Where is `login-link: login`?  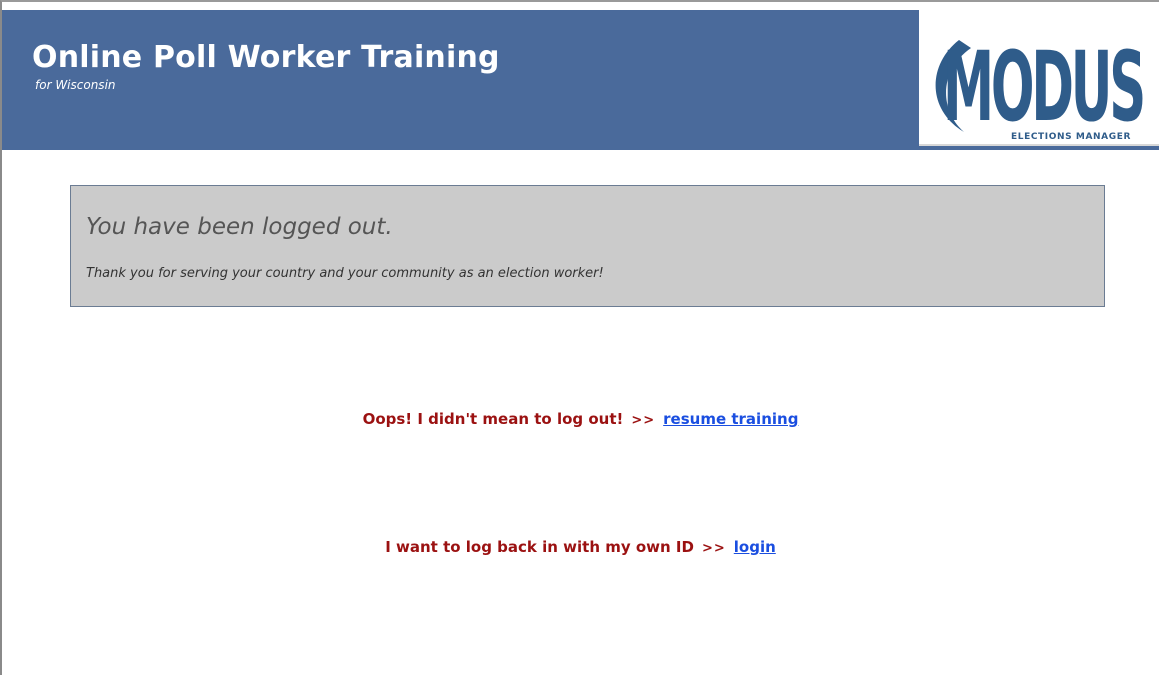
login-link: login is located at coordinates (755, 547).